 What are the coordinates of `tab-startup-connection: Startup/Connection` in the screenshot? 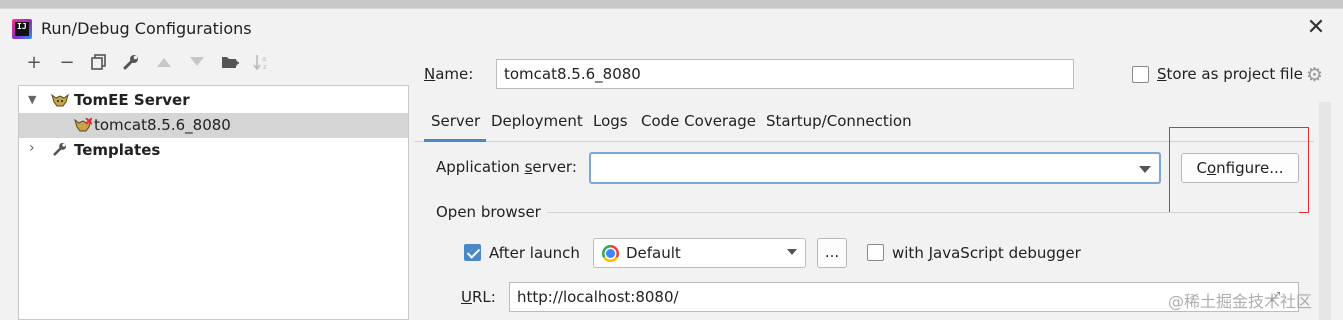 It's located at (839, 121).